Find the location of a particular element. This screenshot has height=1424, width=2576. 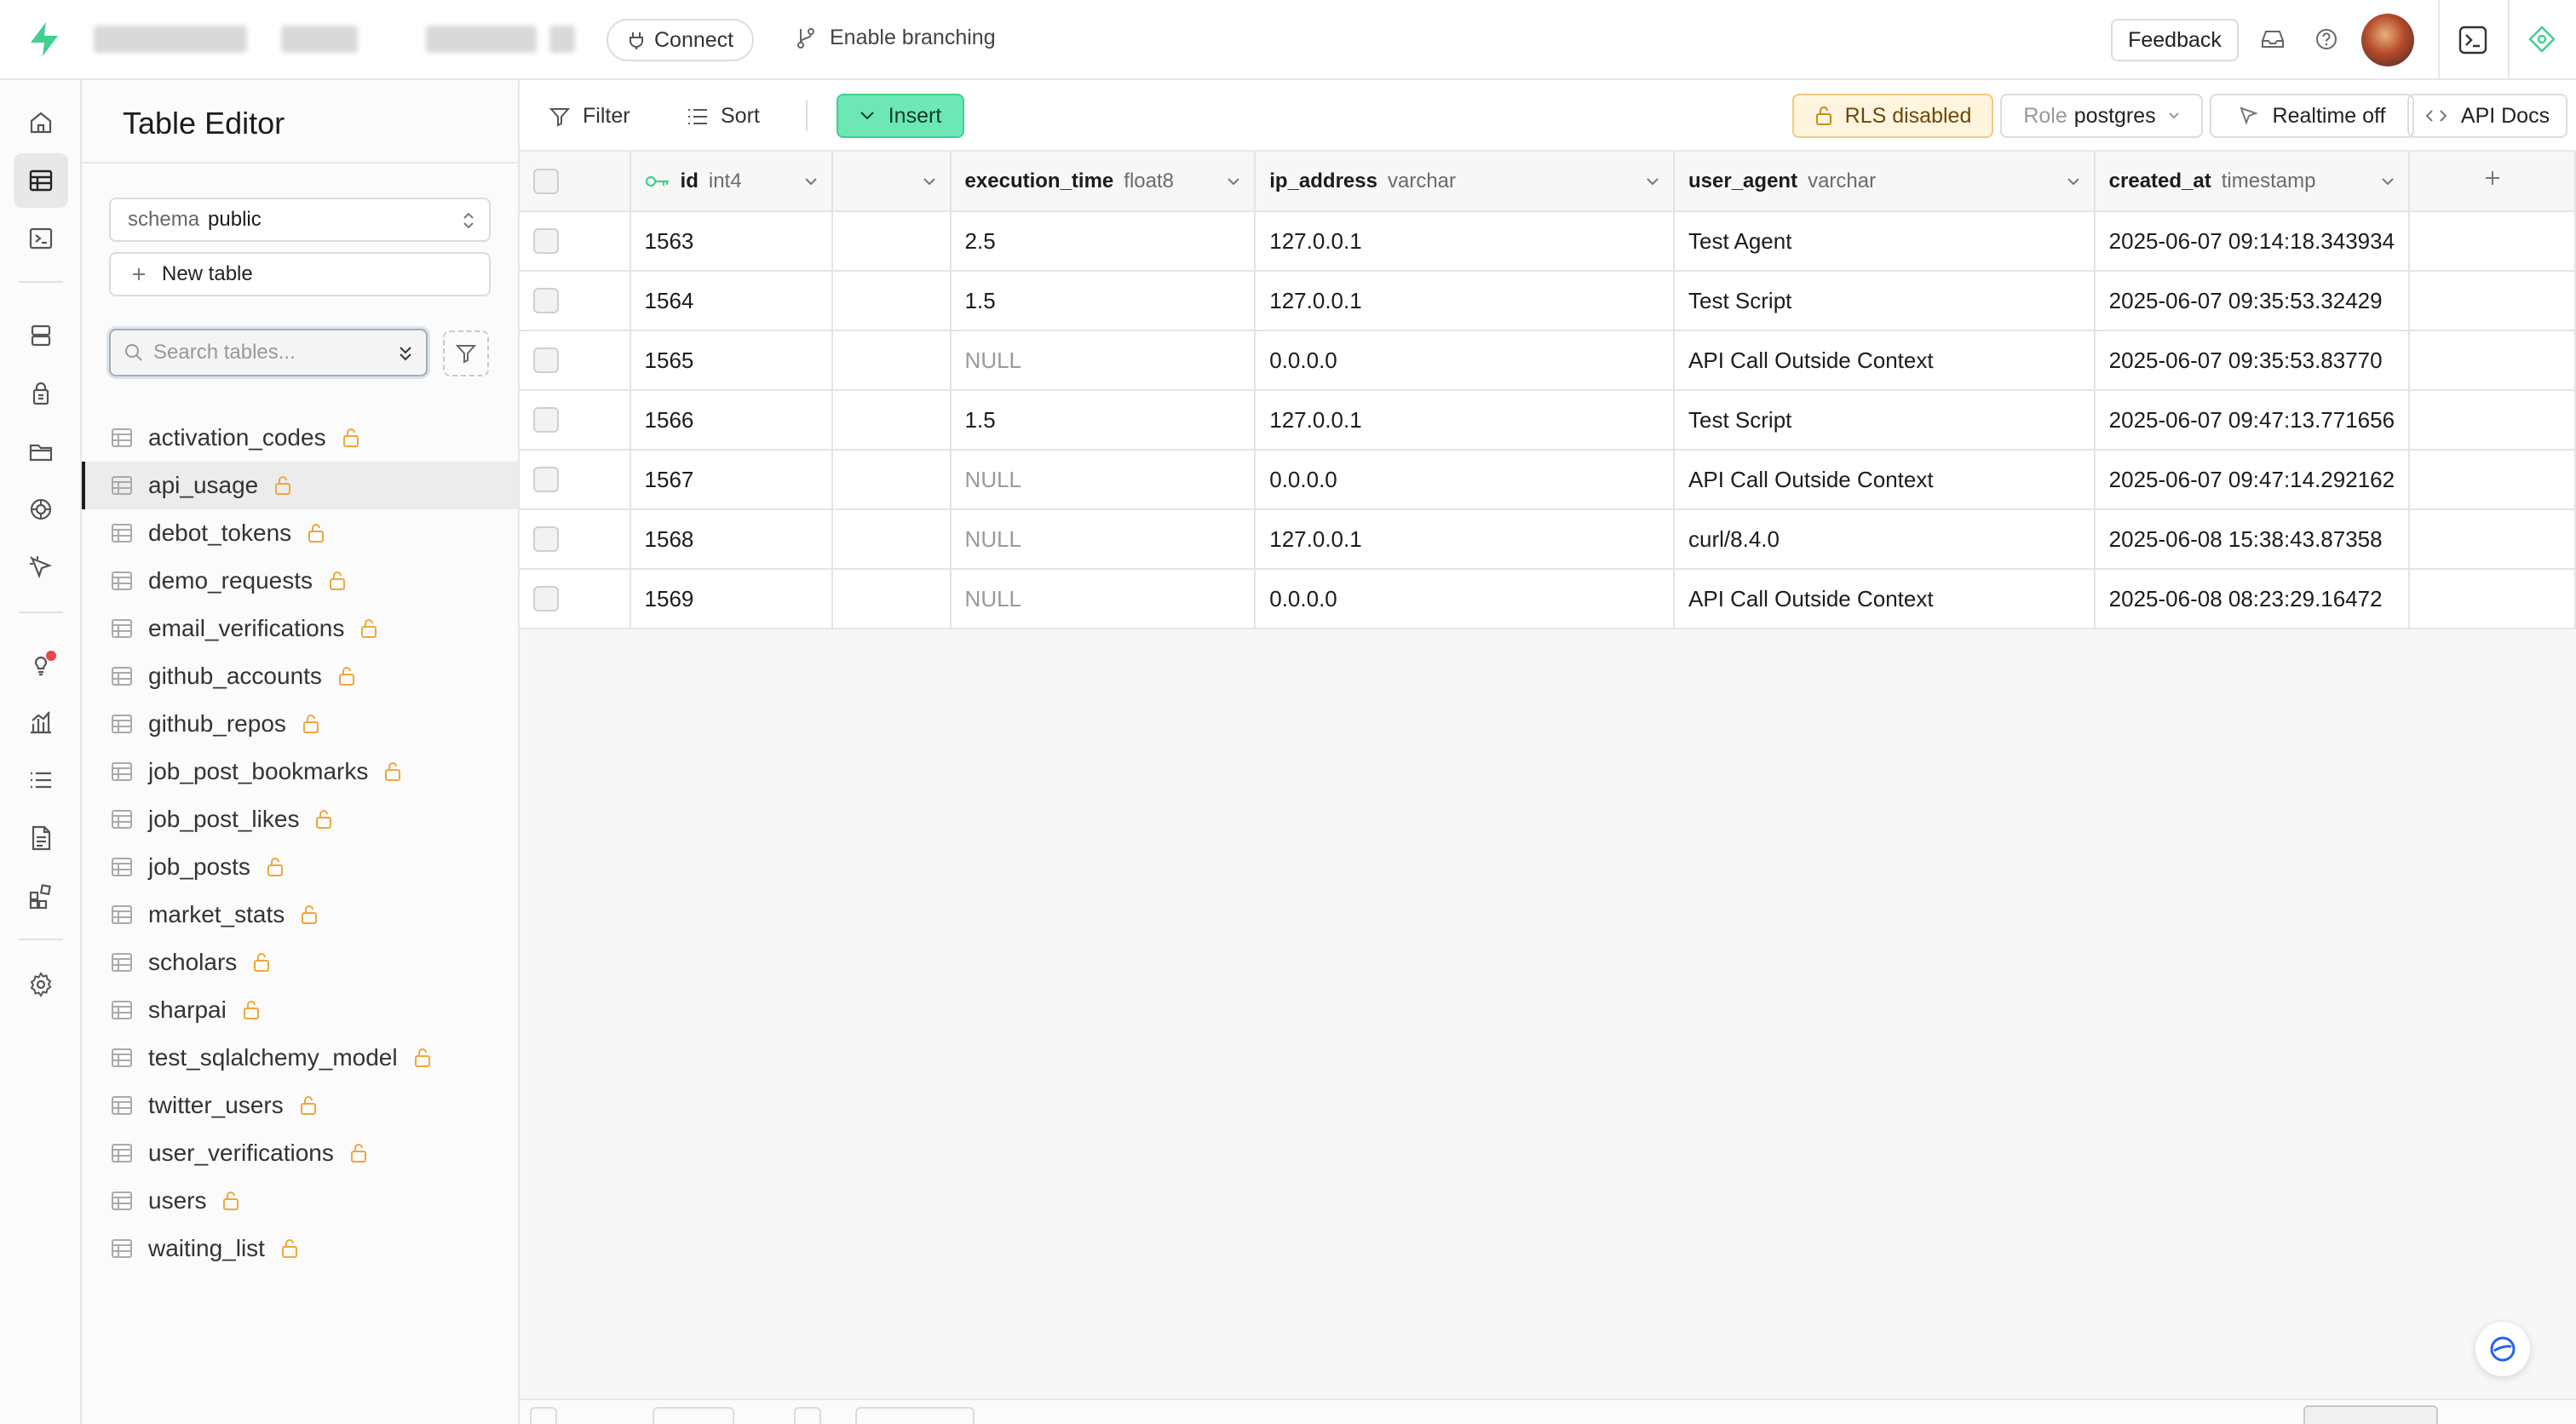

next-page-button is located at coordinates (808, 1416).